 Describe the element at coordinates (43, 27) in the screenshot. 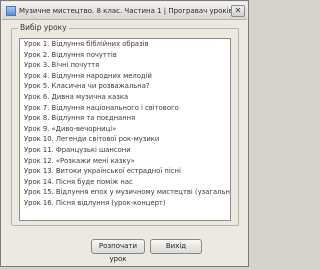

I see `group-label: Вибір уроку` at that location.